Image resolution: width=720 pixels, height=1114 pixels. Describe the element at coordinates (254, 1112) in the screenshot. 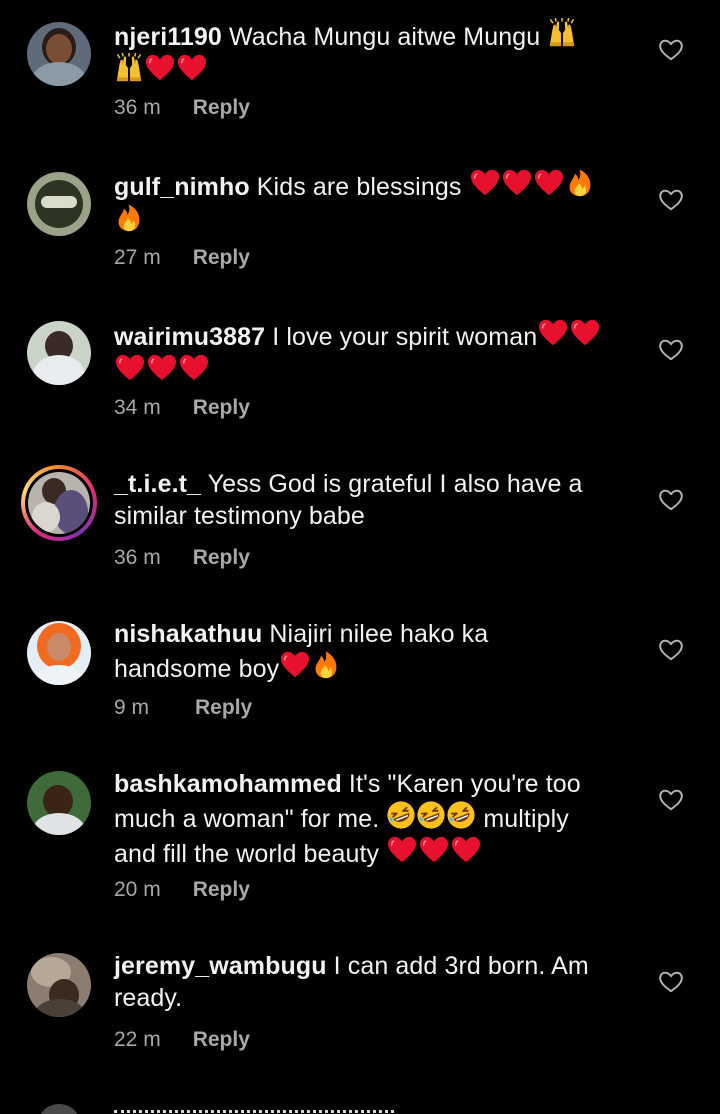

I see `text-partial` at that location.